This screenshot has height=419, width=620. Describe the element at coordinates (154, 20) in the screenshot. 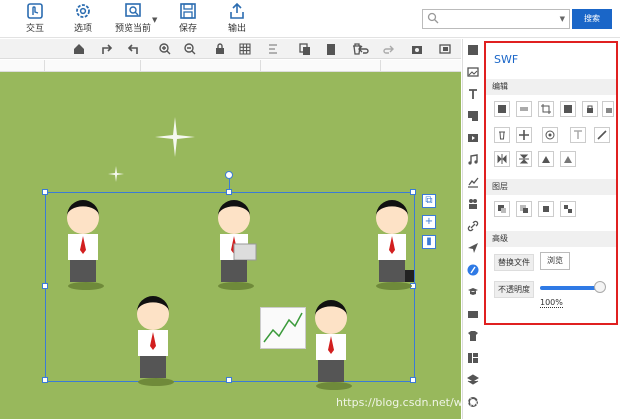

I see `preview-dropdown-icon: ▼` at that location.